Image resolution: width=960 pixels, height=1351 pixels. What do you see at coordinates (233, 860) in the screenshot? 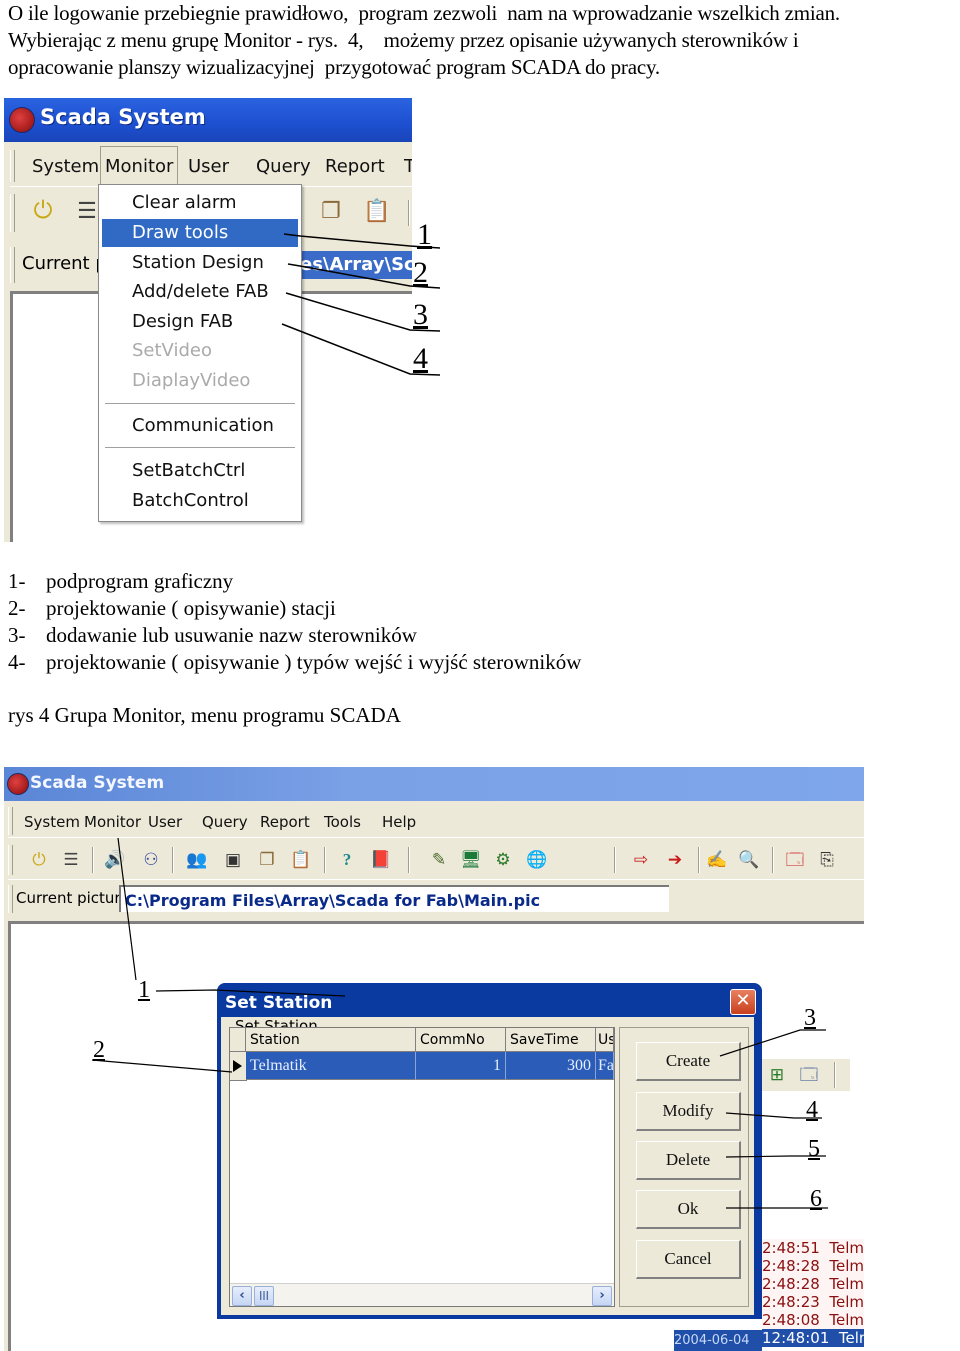
I see `camera-icon: ▣` at bounding box center [233, 860].